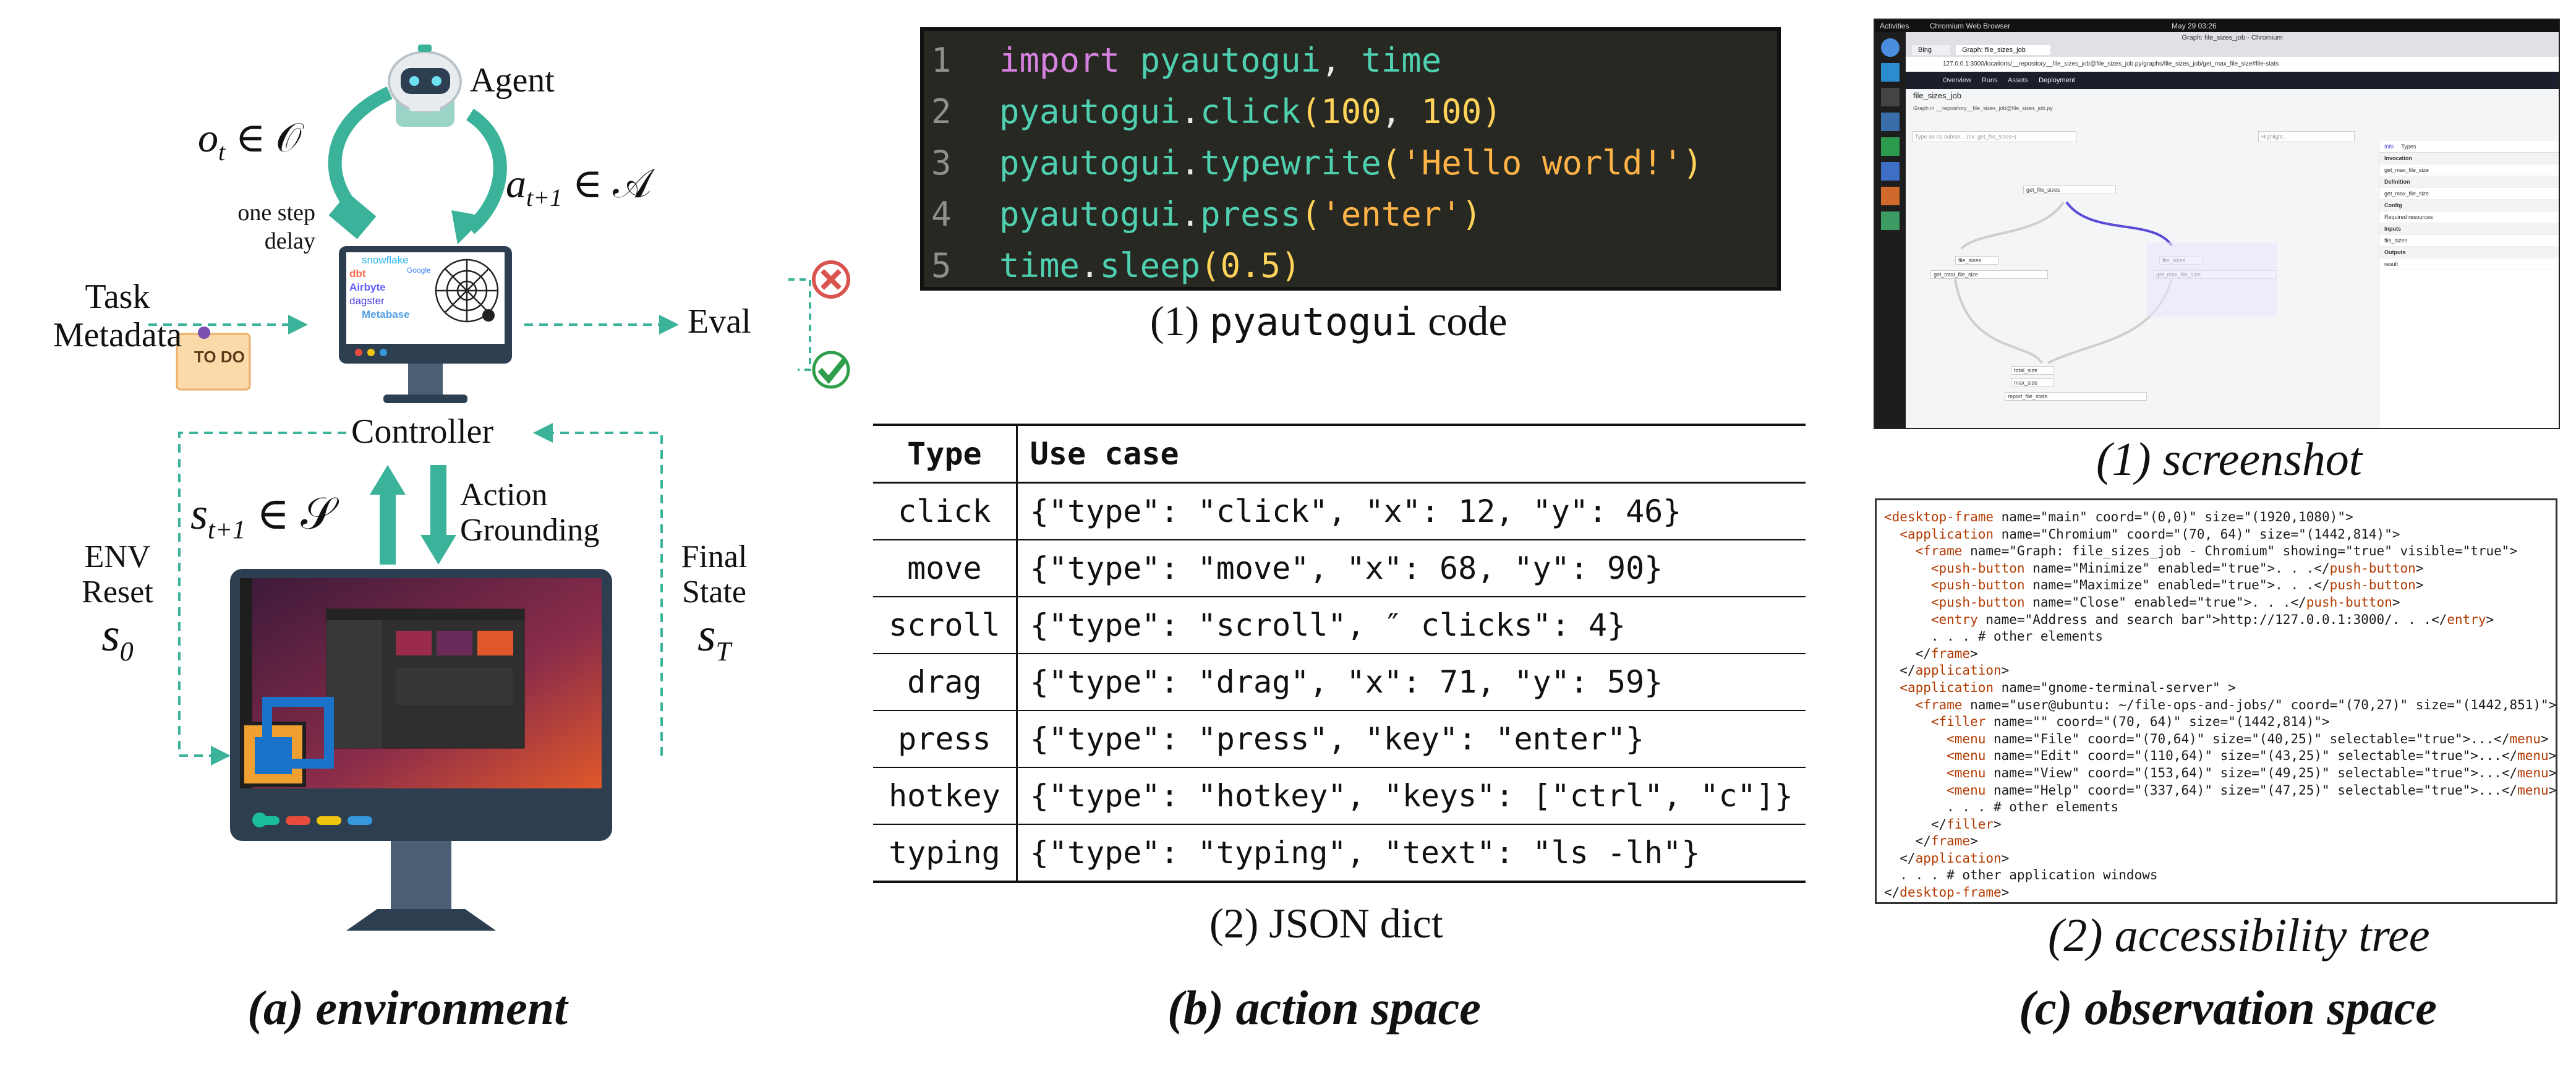 This screenshot has width=2576, height=1071. Describe the element at coordinates (1069, 60) in the screenshot. I see `code-token: import` at that location.